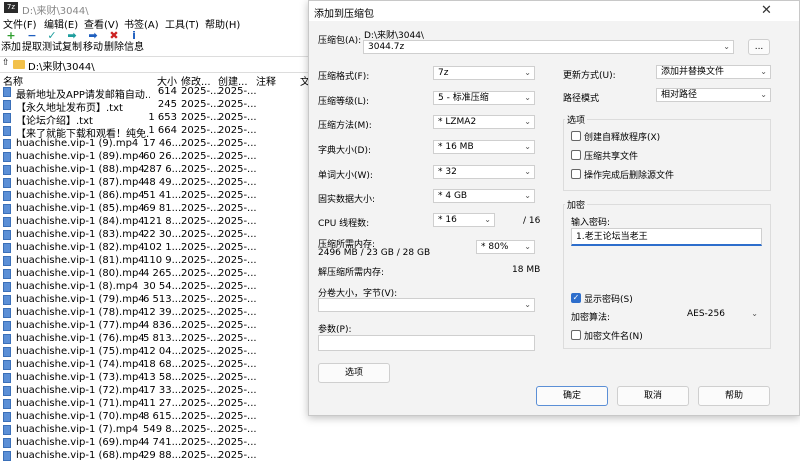 This screenshot has height=474, width=800. What do you see at coordinates (572, 396) in the screenshot?
I see `ok-button: 确定` at bounding box center [572, 396].